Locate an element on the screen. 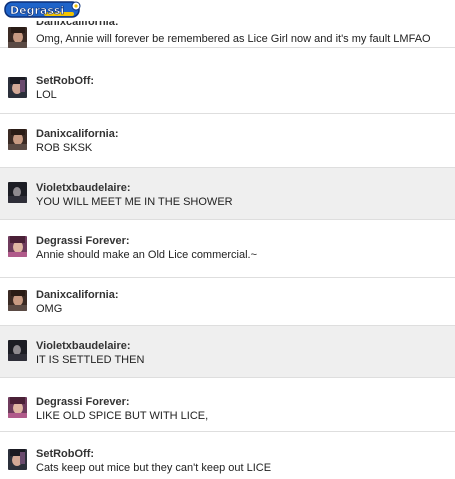 The image size is (455, 479). chat-message: SetRobOff: LOL is located at coordinates (227, 81).